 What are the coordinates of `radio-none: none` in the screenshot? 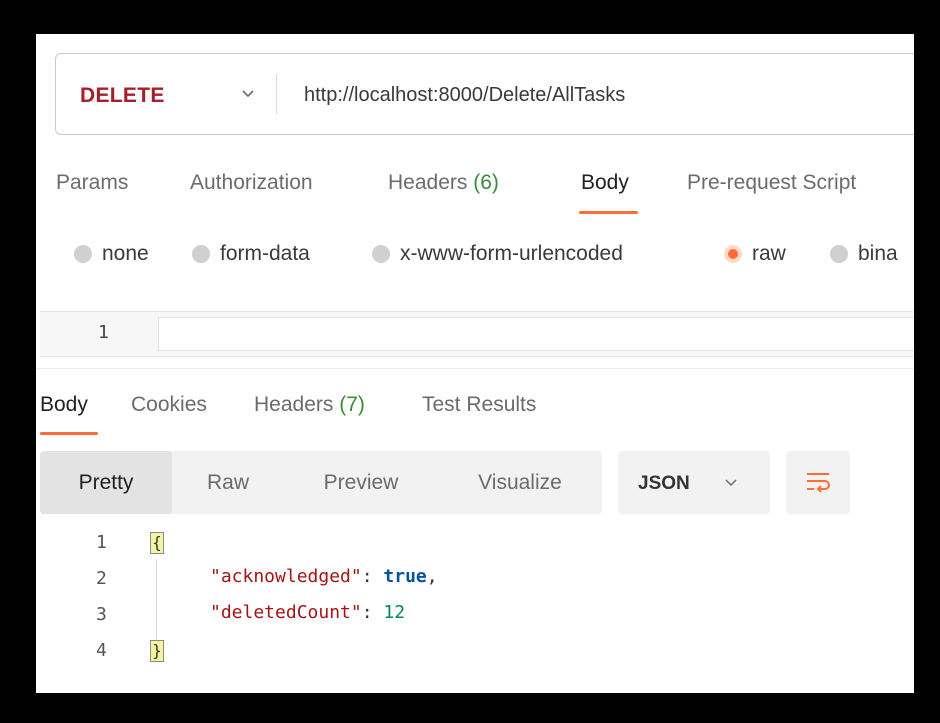 It's located at (111, 254).